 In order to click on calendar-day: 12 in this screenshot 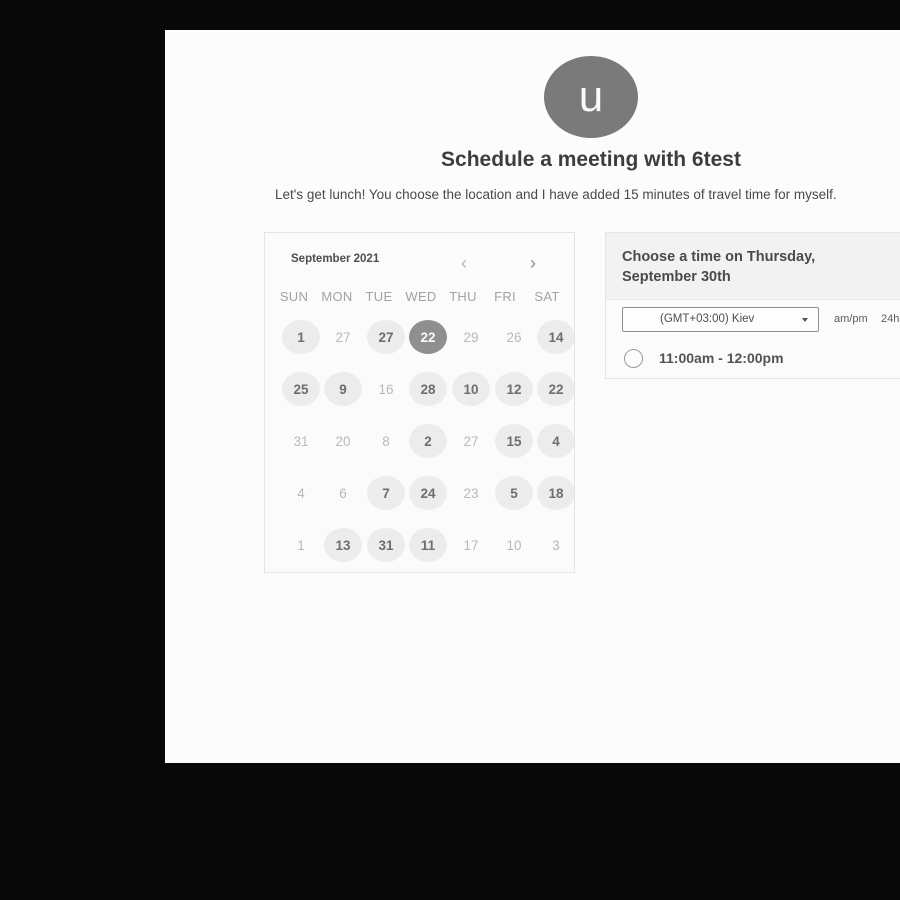, I will do `click(514, 389)`.